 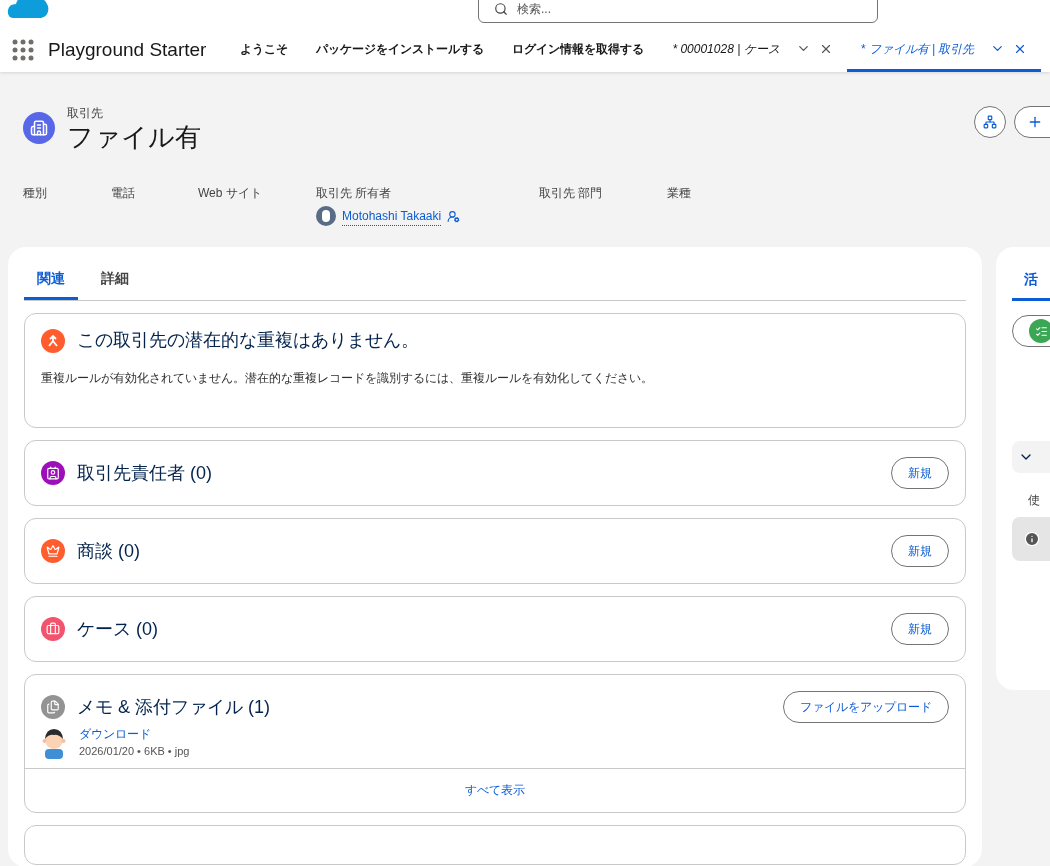 I want to click on related-list-title: 商談 (0), so click(x=108, y=551).